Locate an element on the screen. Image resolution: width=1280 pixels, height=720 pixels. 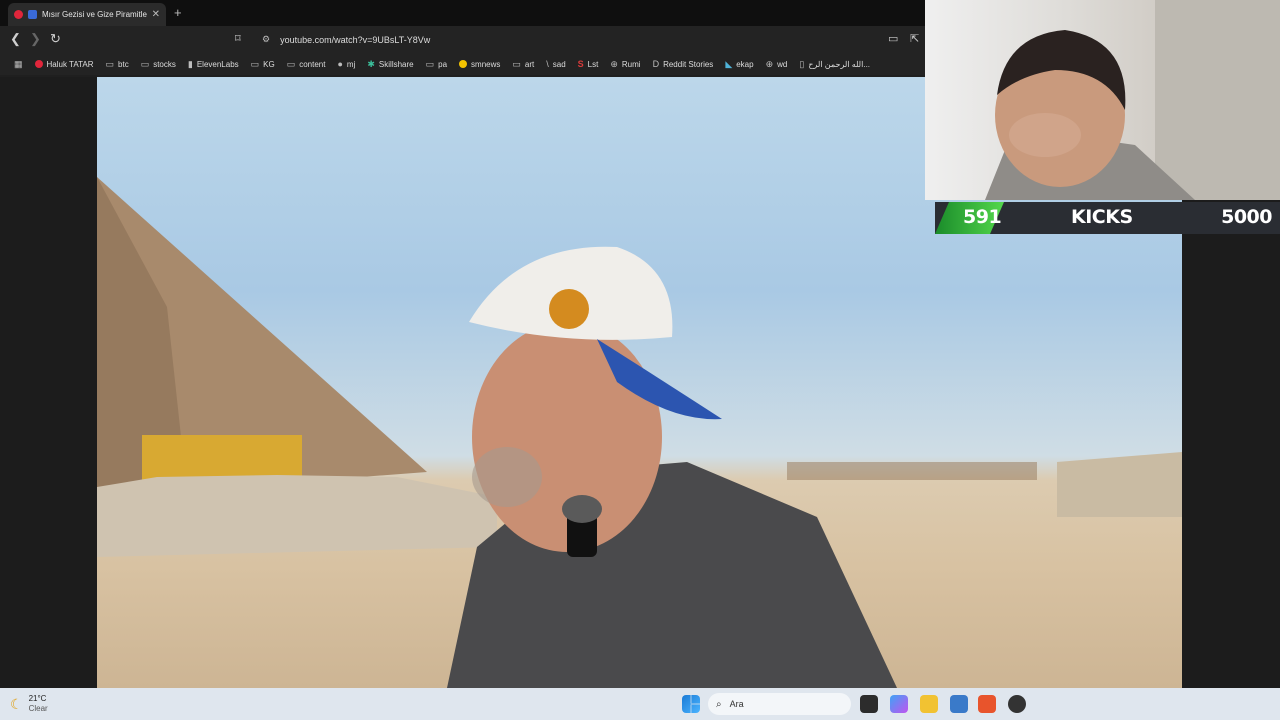
new-tab-button: + is located at coordinates (178, 12).